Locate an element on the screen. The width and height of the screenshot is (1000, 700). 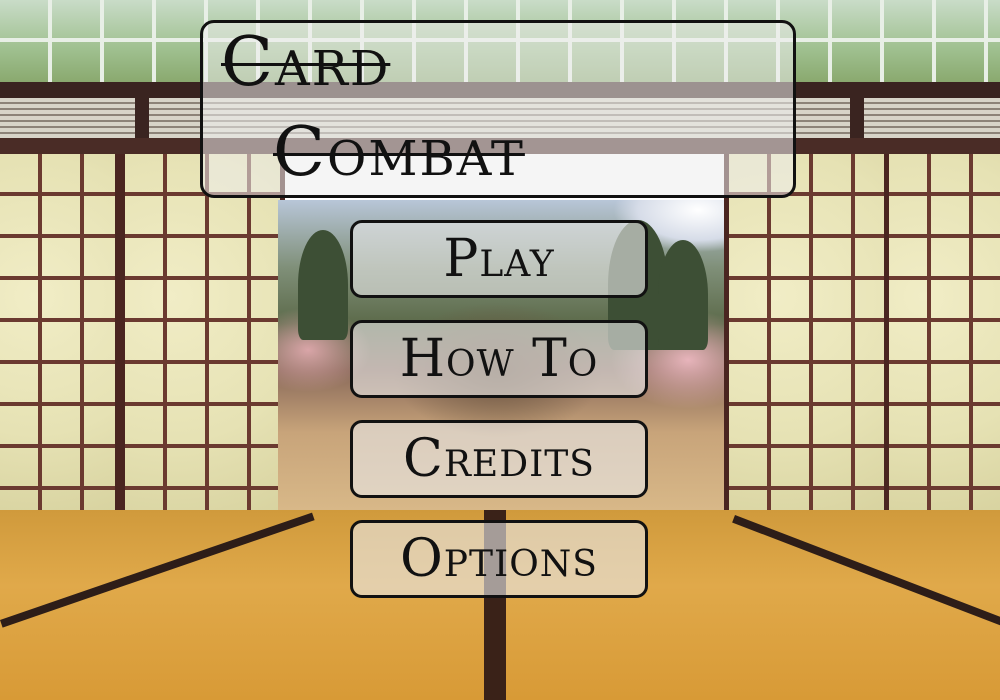
credits-button: Credits is located at coordinates (499, 459).